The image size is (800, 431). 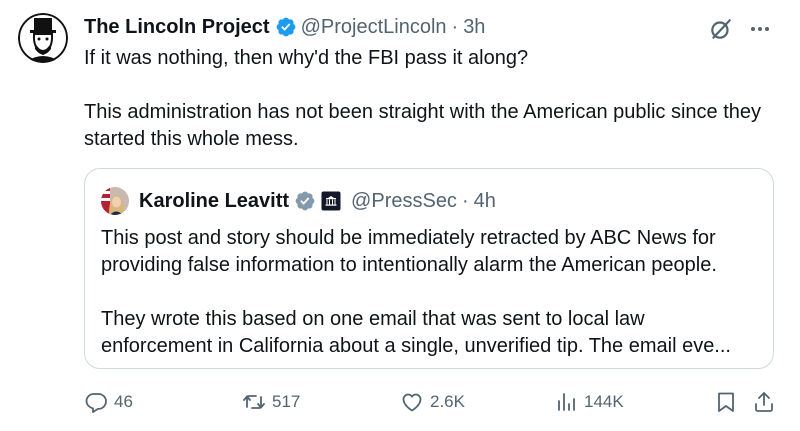 I want to click on quoted-author-name: Karoline Leavitt, so click(x=214, y=200).